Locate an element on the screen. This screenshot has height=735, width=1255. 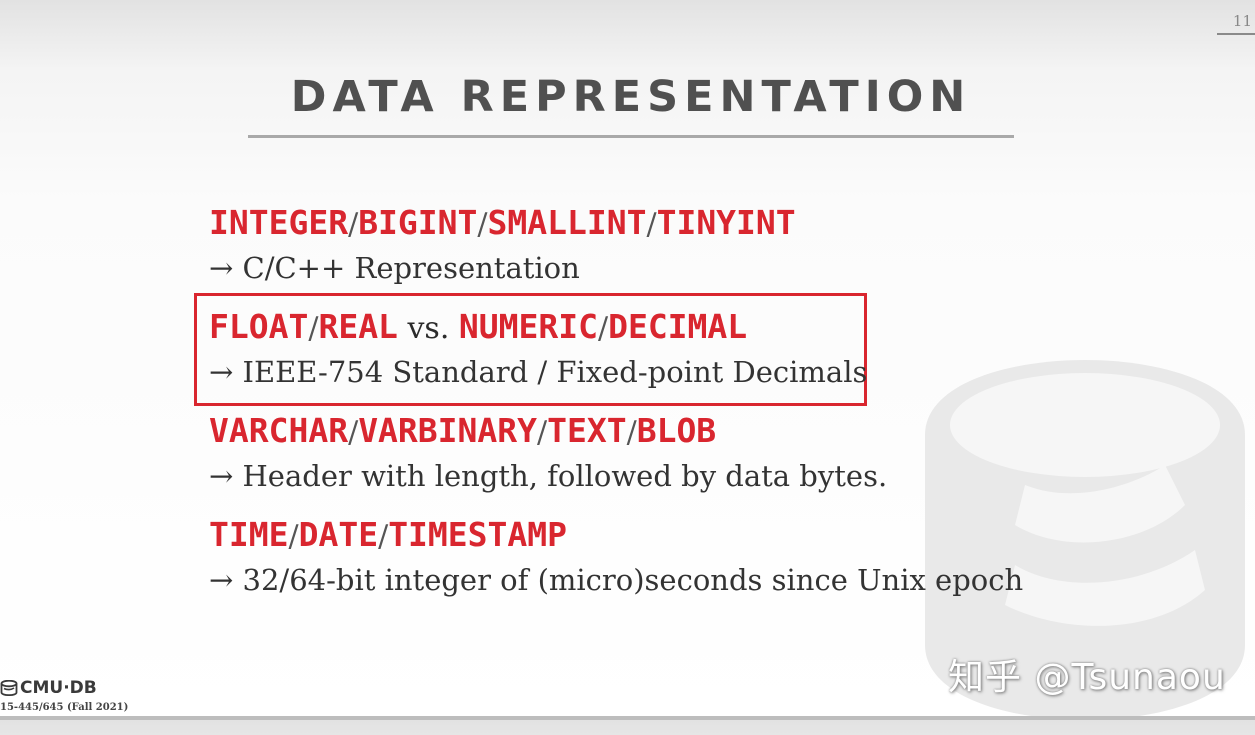
type-smallint: SMALLINT is located at coordinates (567, 222).